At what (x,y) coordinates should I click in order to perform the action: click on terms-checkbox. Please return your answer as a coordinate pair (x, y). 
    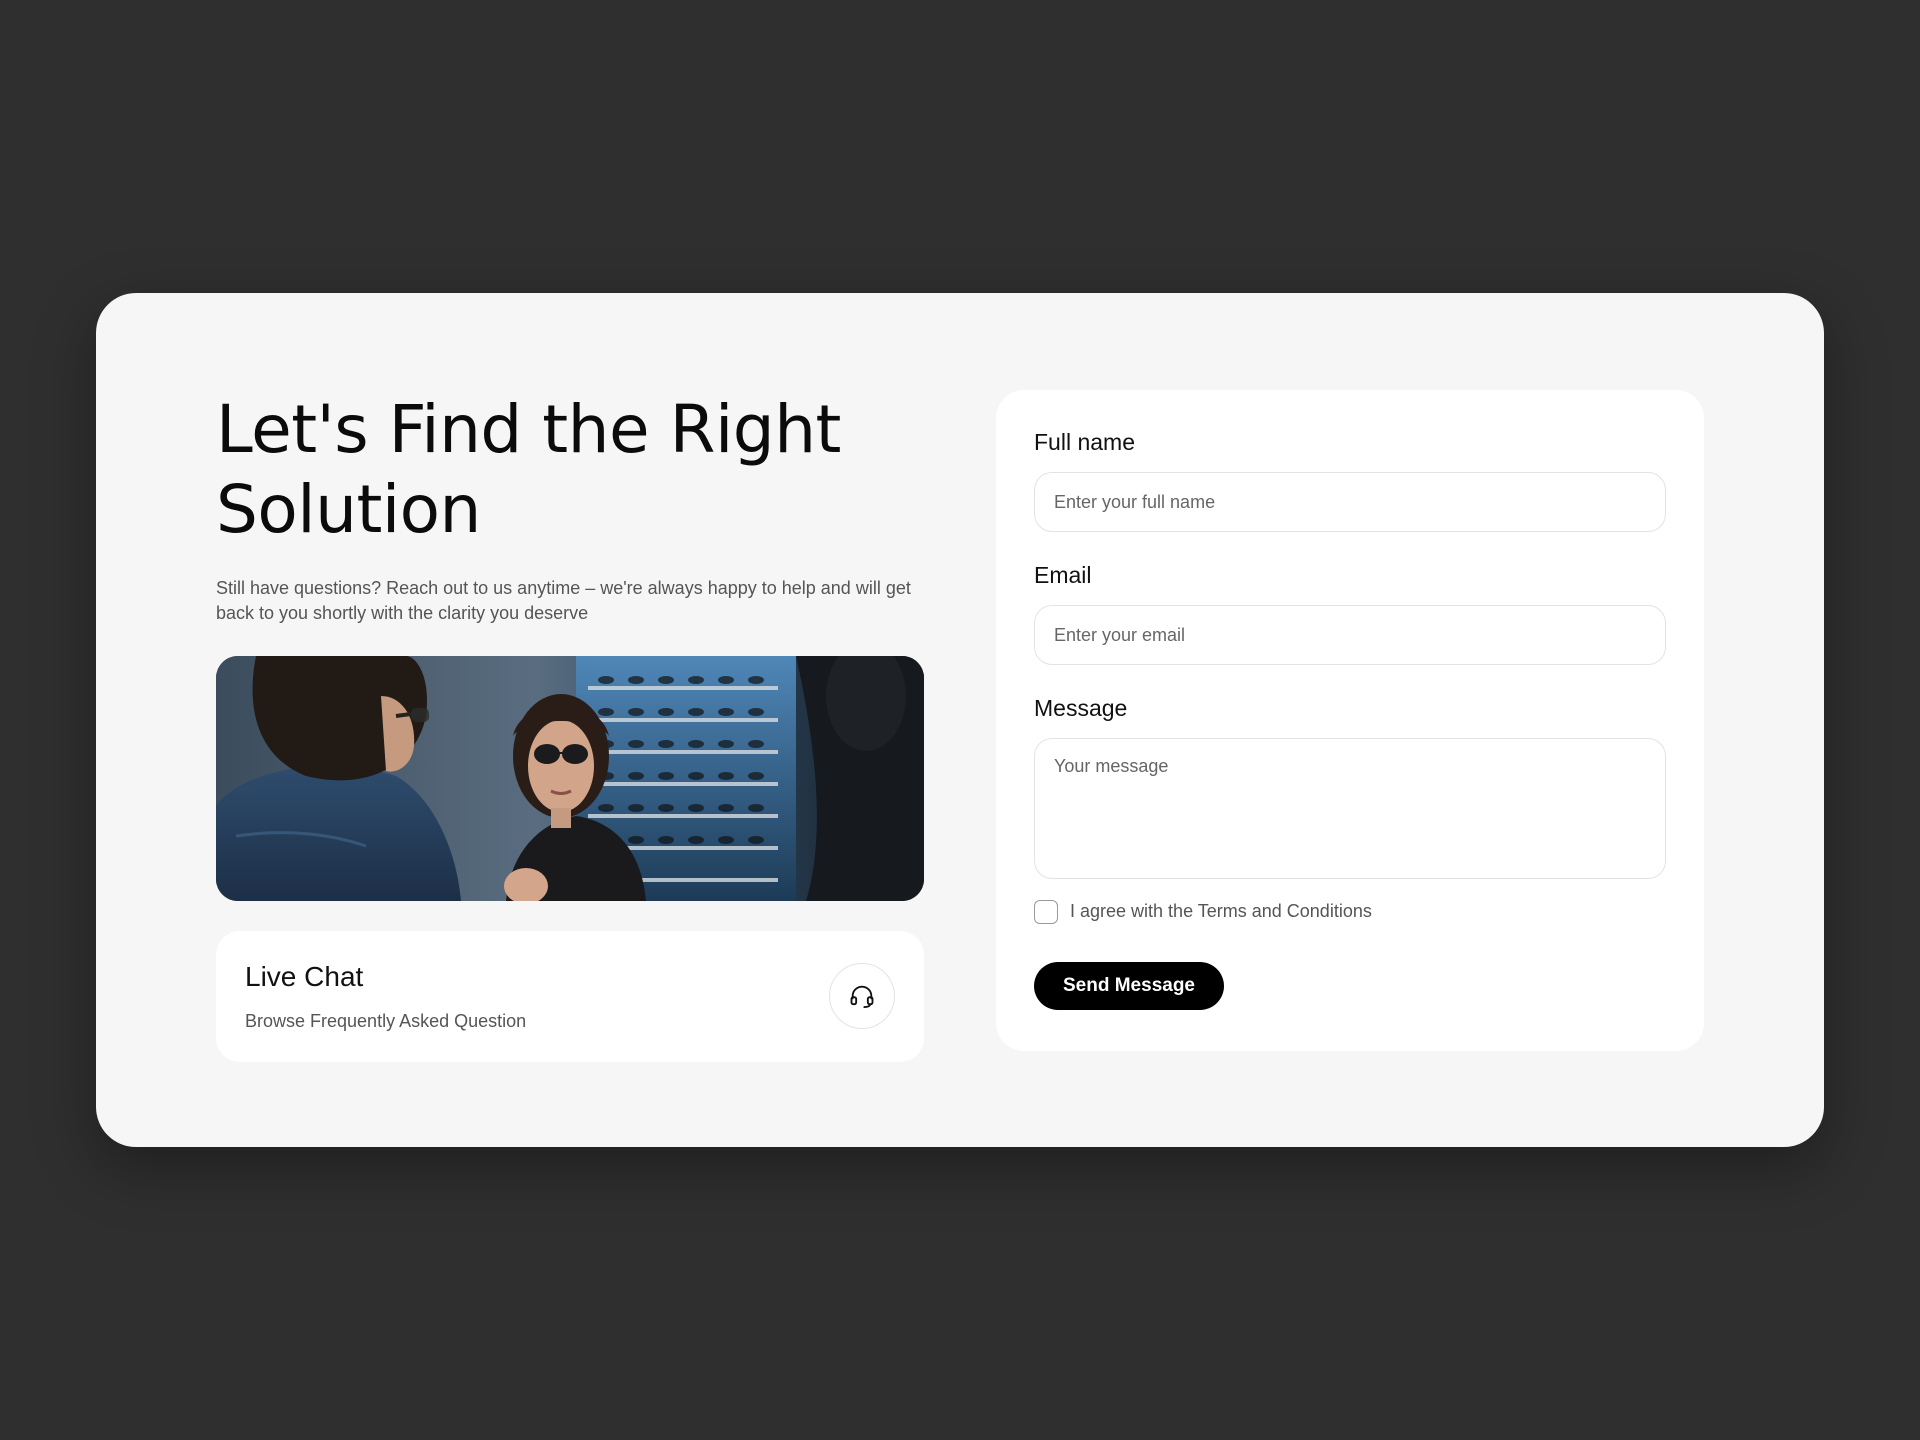
    Looking at the image, I should click on (1046, 912).